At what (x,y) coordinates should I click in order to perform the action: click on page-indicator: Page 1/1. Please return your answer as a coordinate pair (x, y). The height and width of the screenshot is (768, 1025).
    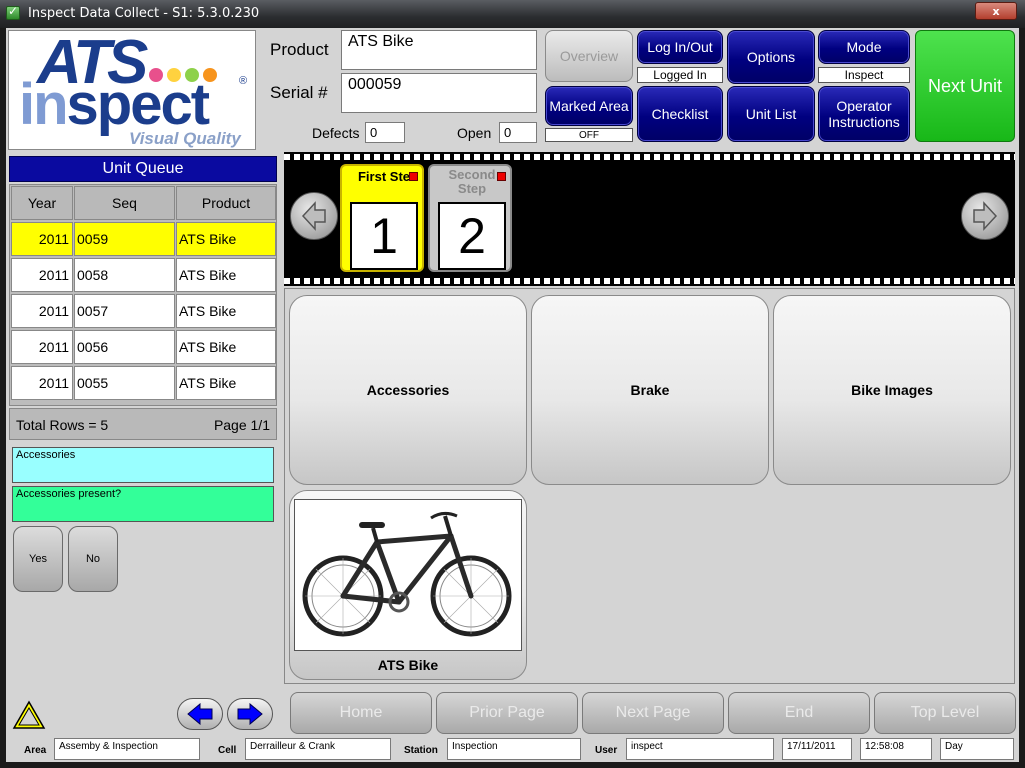
    Looking at the image, I should click on (241, 425).